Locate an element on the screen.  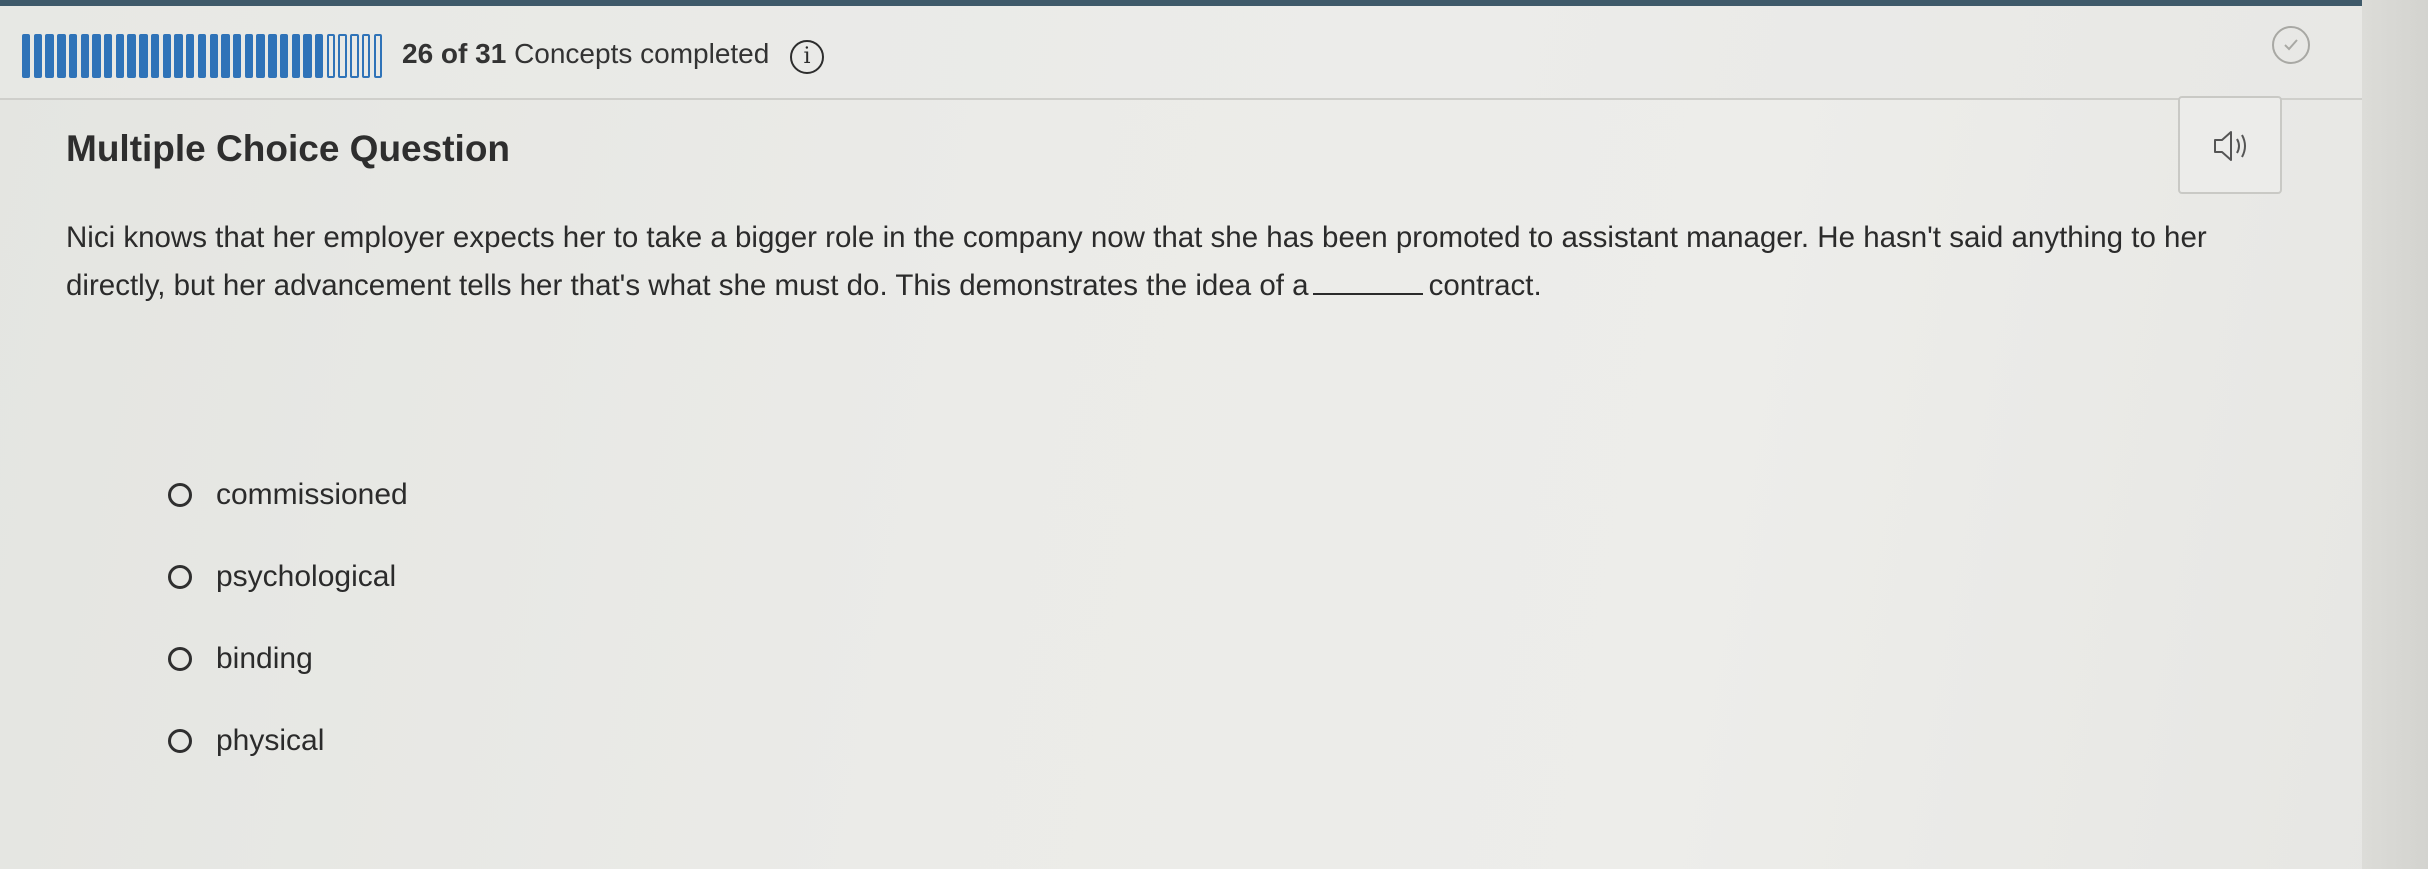
question-blank is located at coordinates (1367, 284).